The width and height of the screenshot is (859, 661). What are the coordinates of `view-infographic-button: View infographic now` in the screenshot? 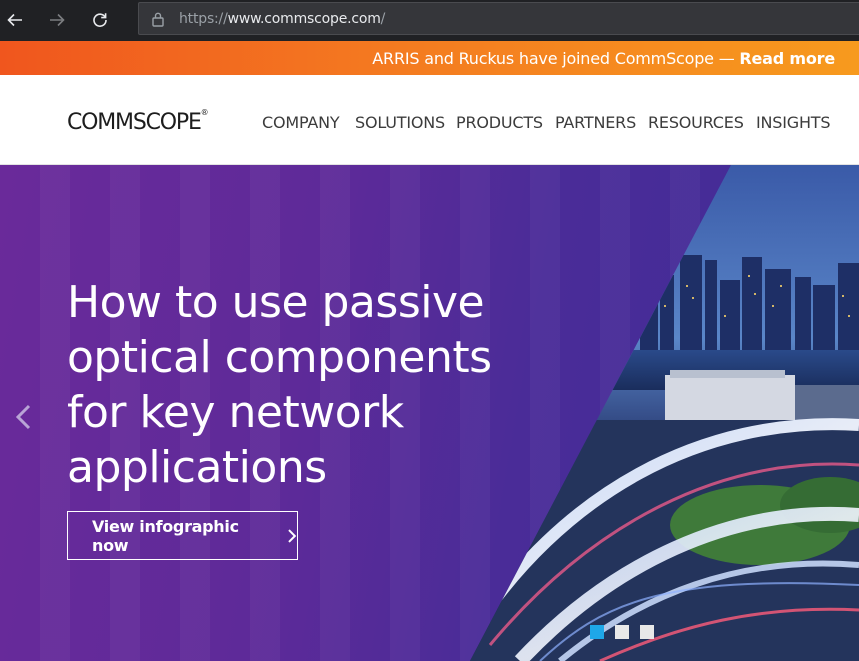 It's located at (182, 535).